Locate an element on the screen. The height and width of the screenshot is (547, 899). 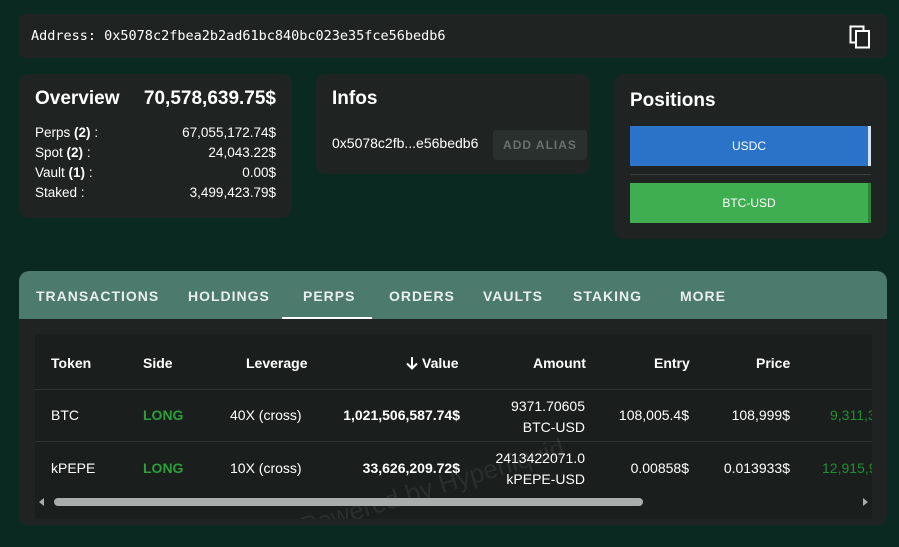
scroll-left-arrow-icon is located at coordinates (41, 502).